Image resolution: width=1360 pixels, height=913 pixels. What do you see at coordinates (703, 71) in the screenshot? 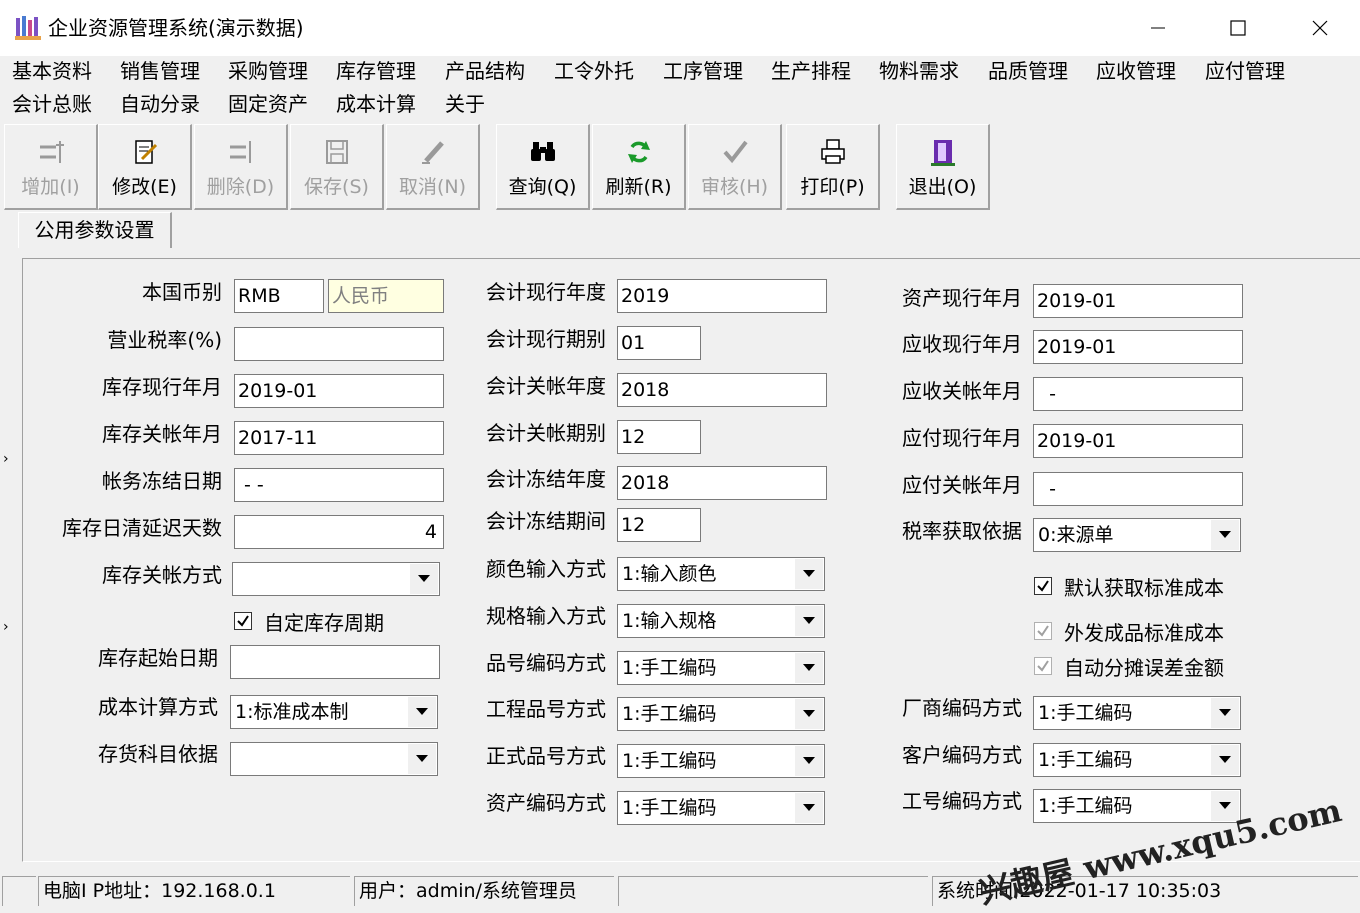
I see `menu-process: 工序管理` at bounding box center [703, 71].